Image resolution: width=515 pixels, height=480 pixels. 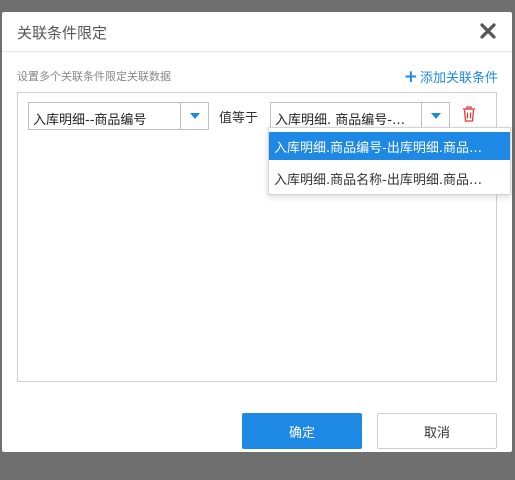 I want to click on cancel-button: 取消, so click(x=437, y=431).